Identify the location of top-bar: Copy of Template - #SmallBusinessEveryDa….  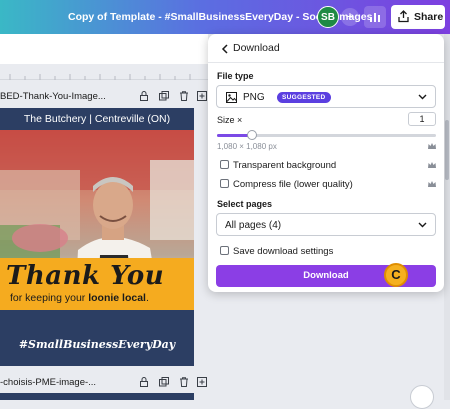
(225, 17).